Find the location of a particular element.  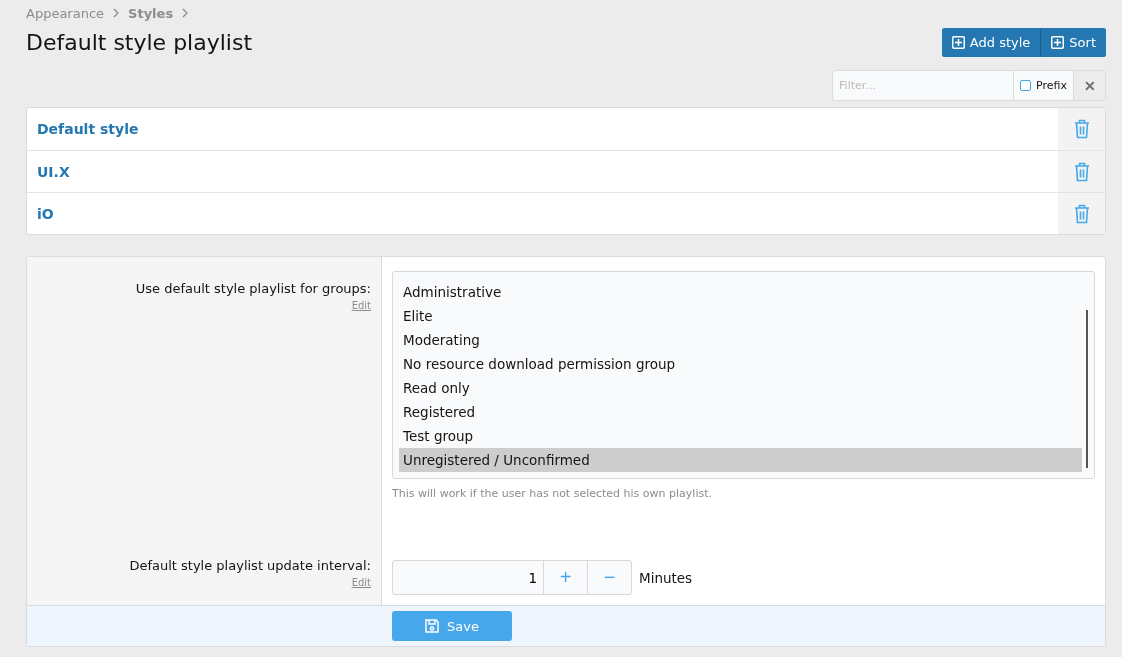

group-option: Administrative is located at coordinates (740, 292).